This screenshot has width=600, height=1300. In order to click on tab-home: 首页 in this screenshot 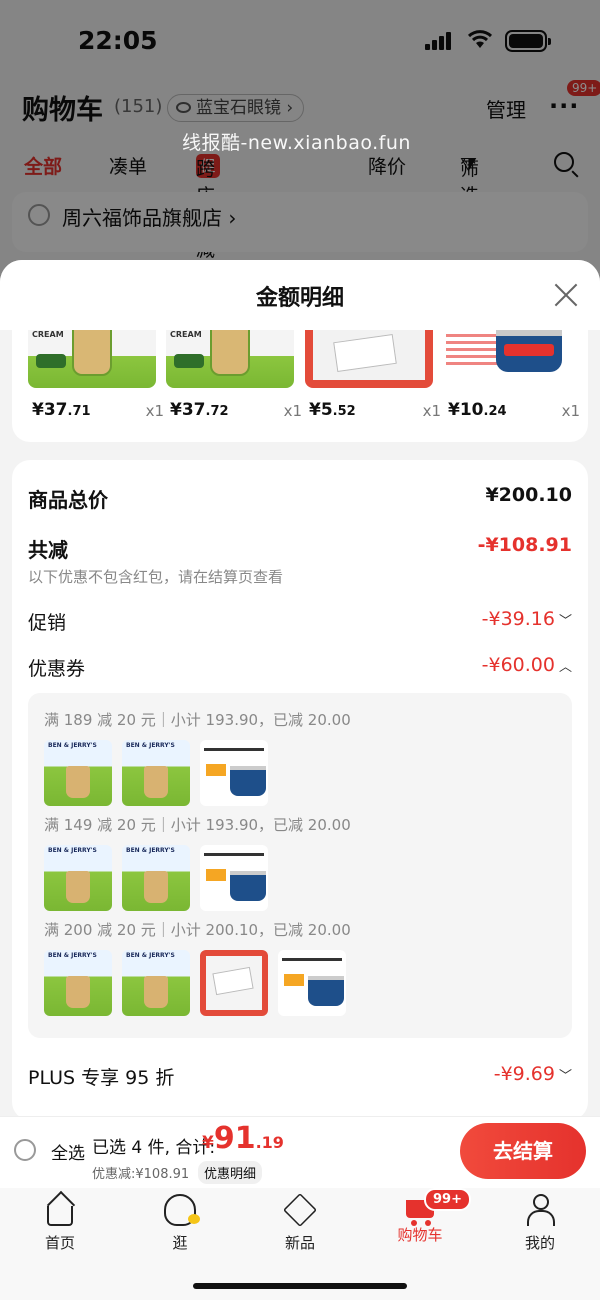, I will do `click(60, 1223)`.